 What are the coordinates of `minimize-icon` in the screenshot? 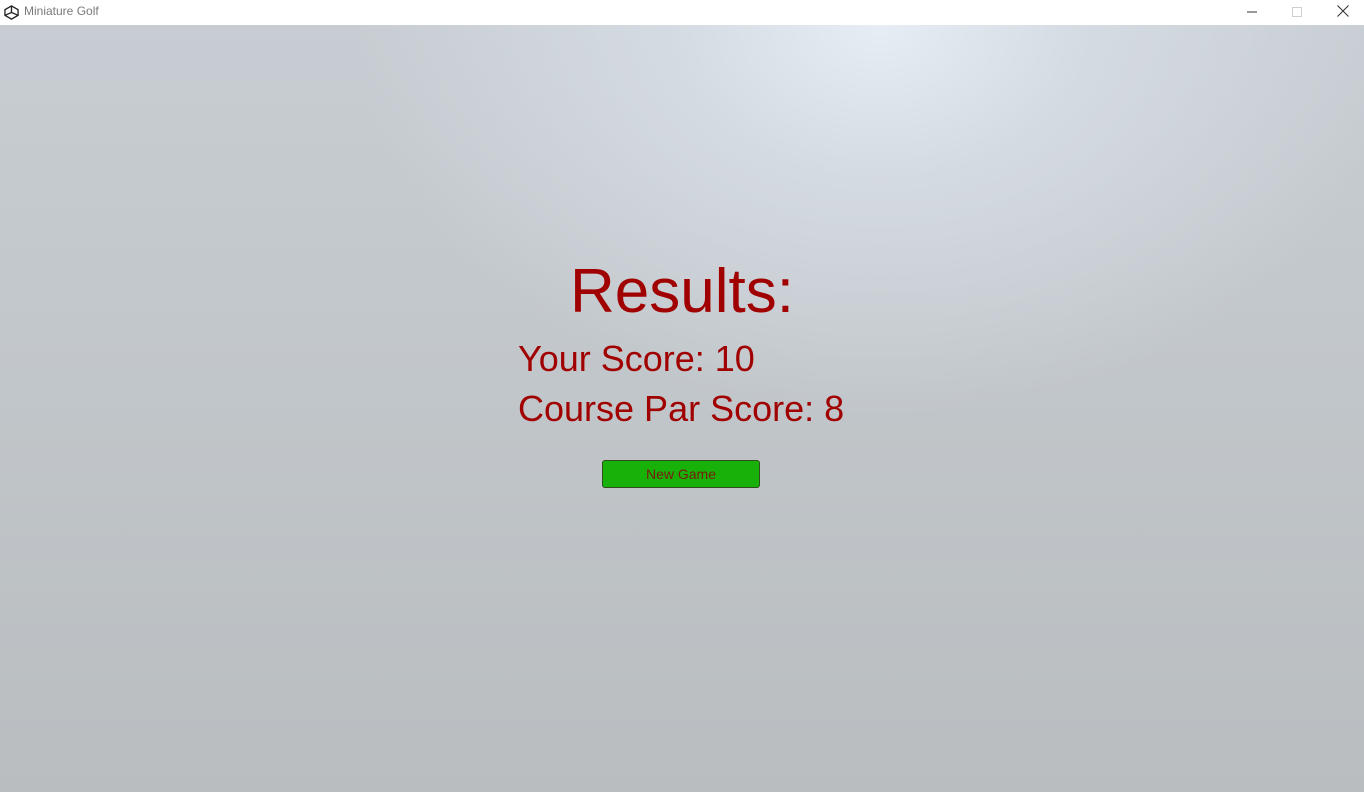 It's located at (1252, 13).